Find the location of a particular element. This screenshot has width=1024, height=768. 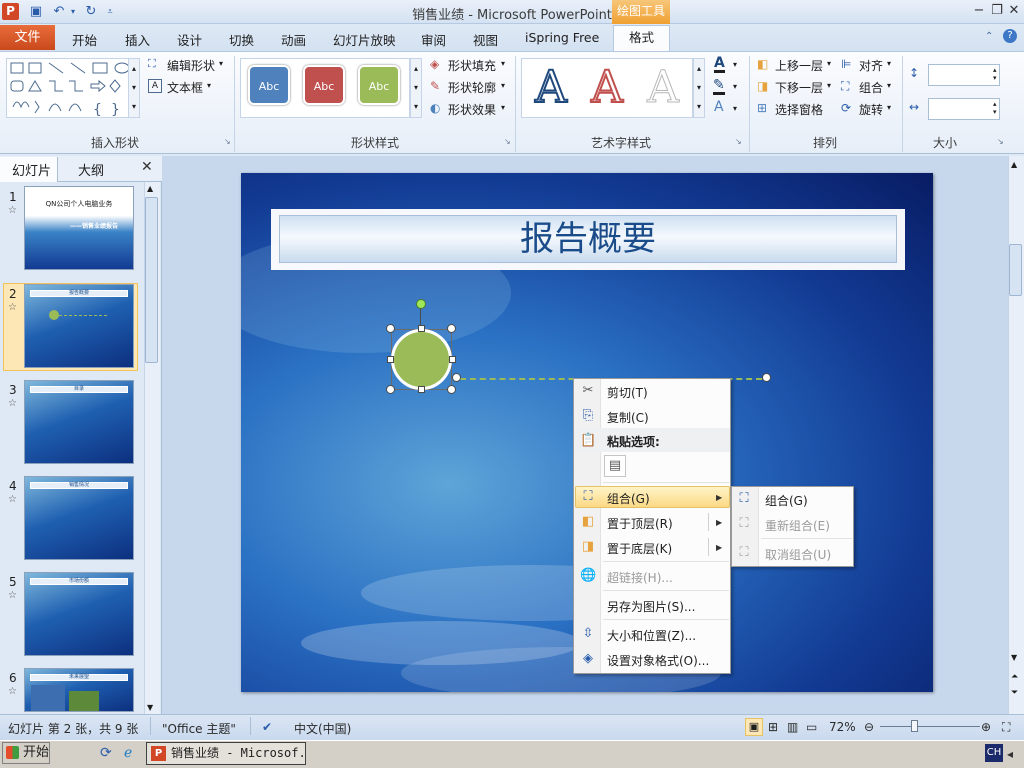

main-scroll-down-icon: ▼ is located at coordinates (1014, 657).